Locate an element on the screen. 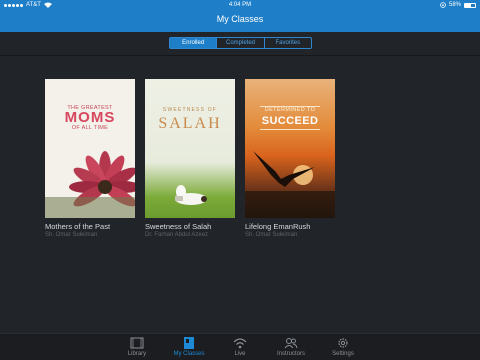 The height and width of the screenshot is (360, 480). tab-instructors: Instructors is located at coordinates (291, 347).